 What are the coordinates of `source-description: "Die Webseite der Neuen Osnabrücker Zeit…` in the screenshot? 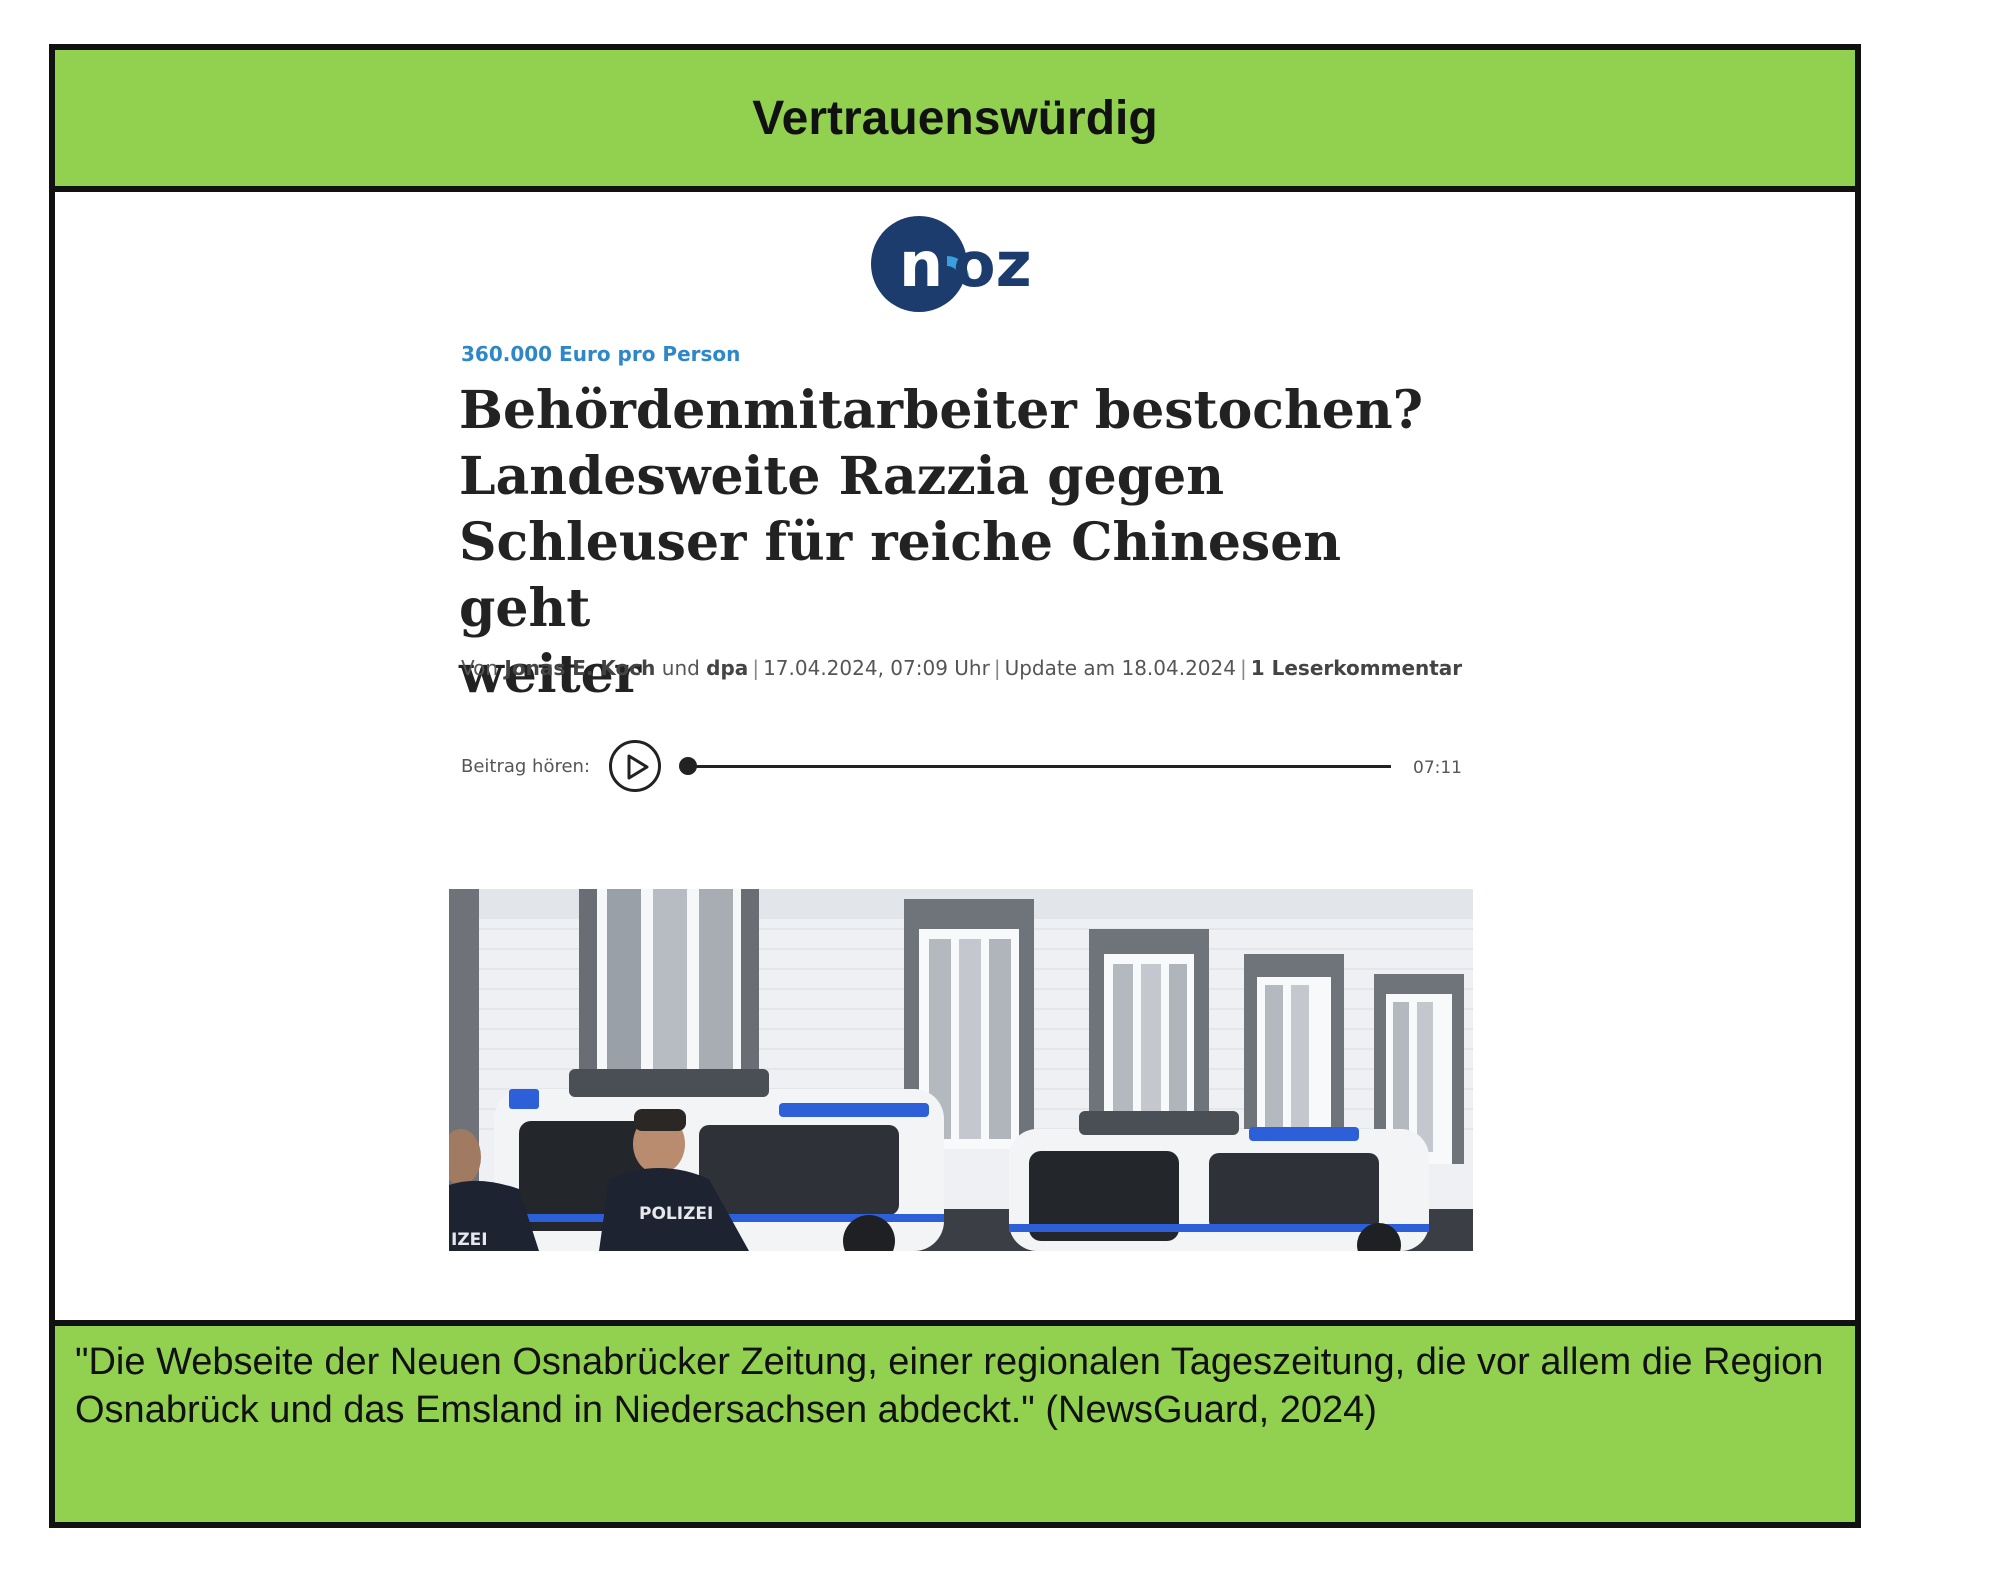 It's located at (955, 1421).